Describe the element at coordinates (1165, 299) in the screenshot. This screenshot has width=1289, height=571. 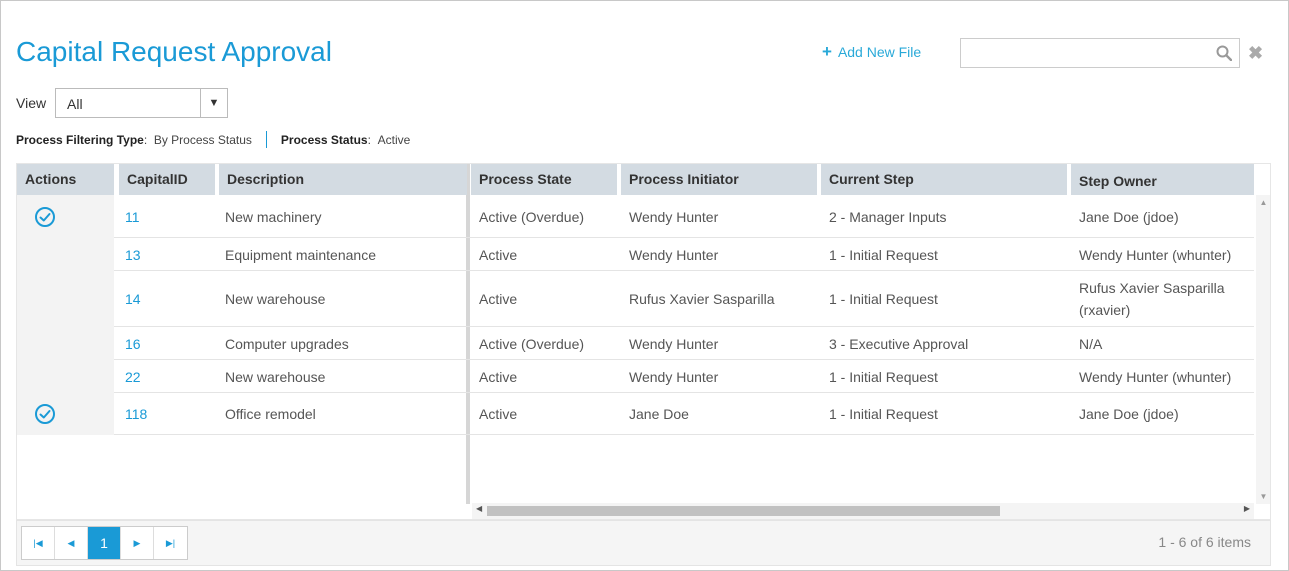
I see `owner-cell: Rufus Xavier Sasparilla (rxavier)` at that location.